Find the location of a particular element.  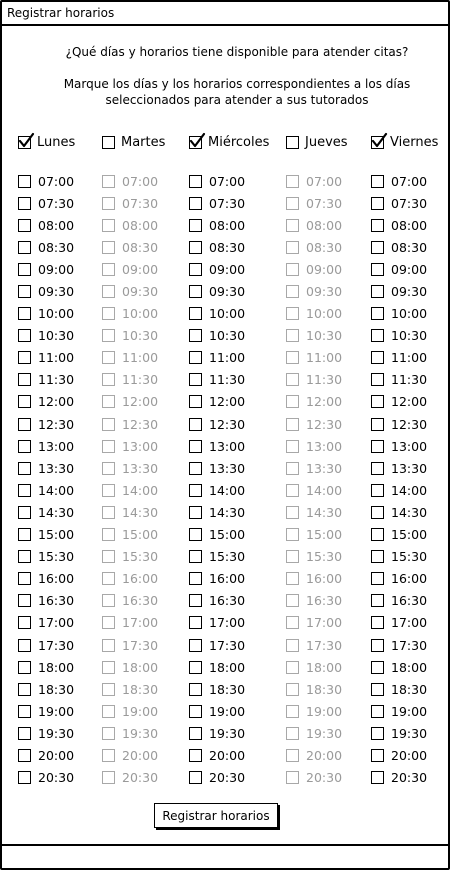

time-slot-checkbox: 18:00 is located at coordinates (410, 667).